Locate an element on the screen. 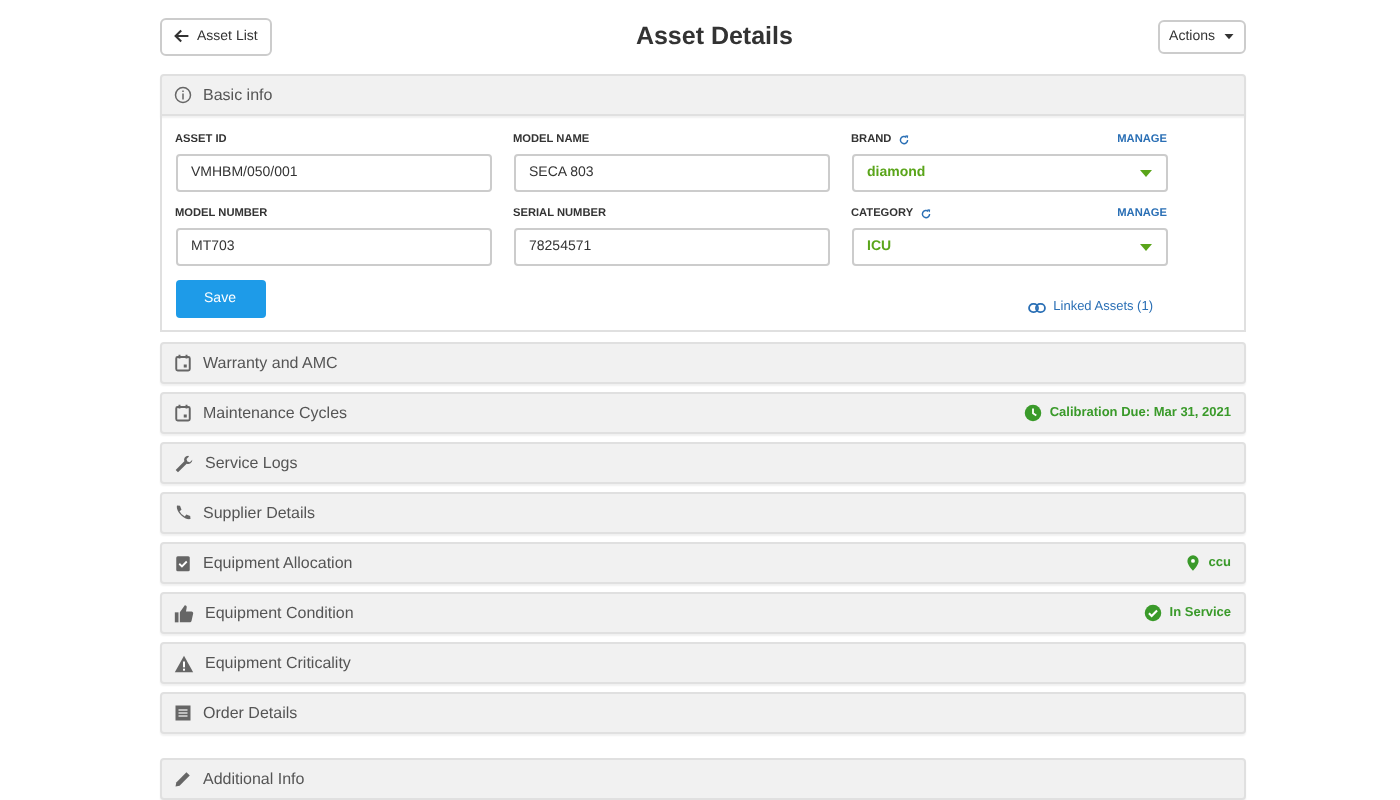 The image size is (1400, 800). section-header: Service Logs is located at coordinates (702, 463).